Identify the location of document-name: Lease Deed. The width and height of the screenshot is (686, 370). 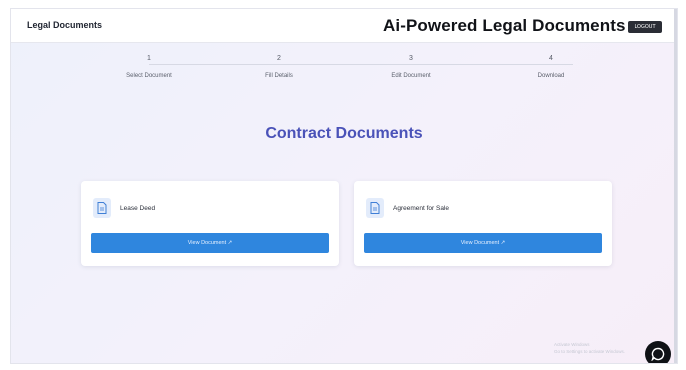
(138, 208).